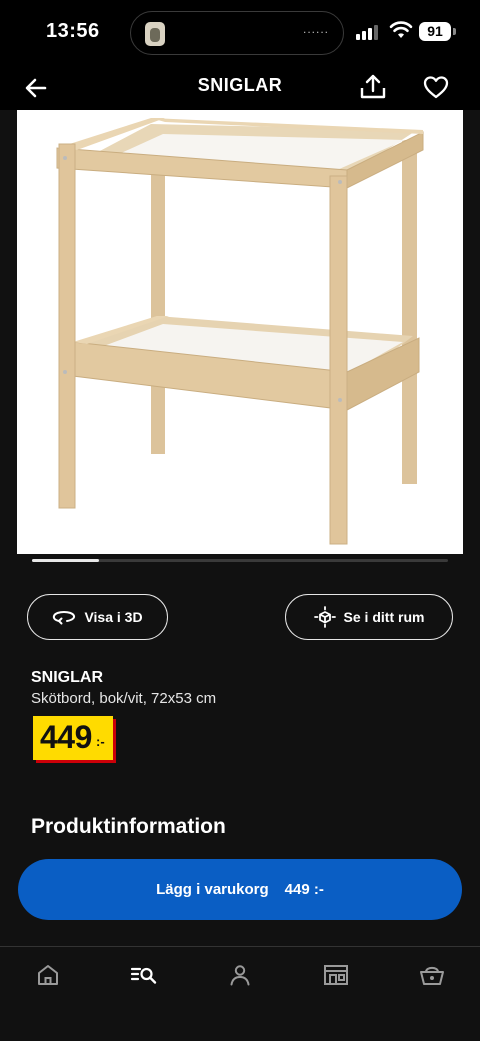 This screenshot has width=480, height=1041. I want to click on status-bar: 13:56 ...... 91, so click(240, 33).